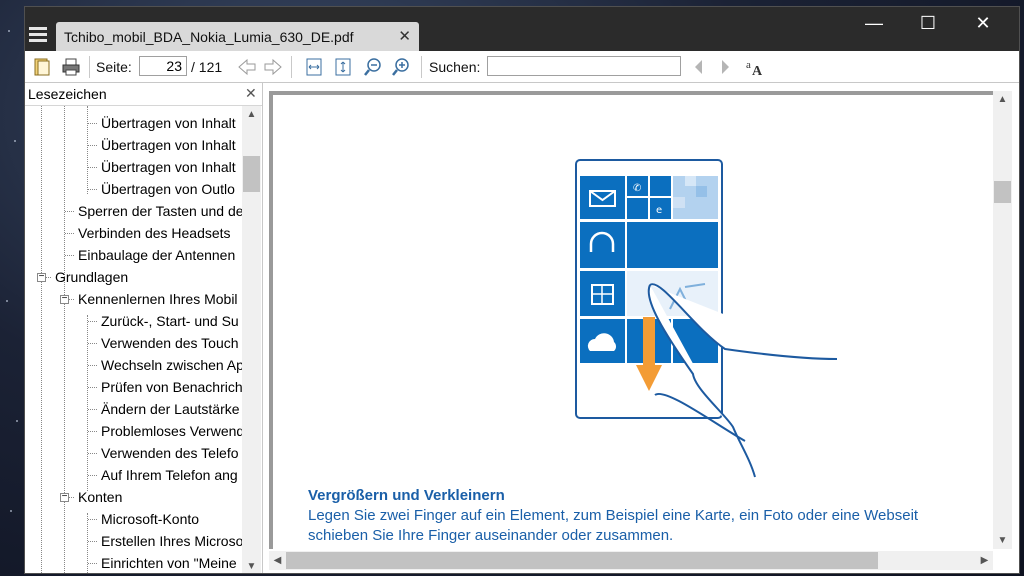 The width and height of the screenshot is (1024, 576). I want to click on bookmark-label: Konten, so click(100, 497).